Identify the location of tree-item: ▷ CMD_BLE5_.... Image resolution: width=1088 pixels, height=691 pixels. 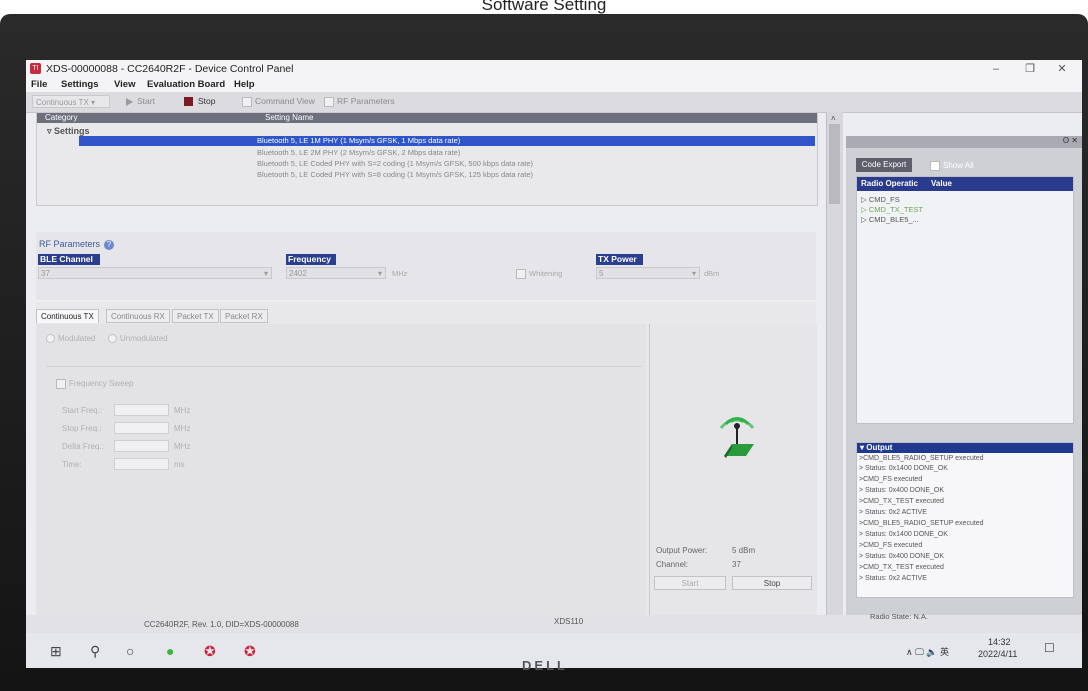
(890, 219).